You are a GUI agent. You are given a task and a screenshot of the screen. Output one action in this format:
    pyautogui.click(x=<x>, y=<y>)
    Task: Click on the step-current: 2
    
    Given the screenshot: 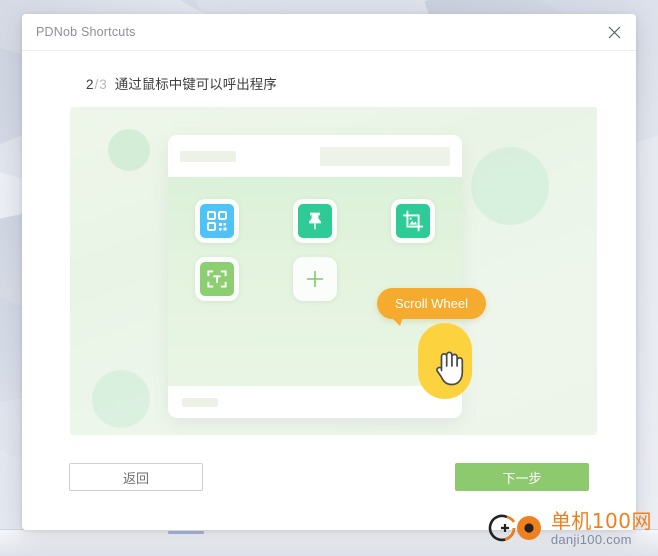 What is the action you would take?
    pyautogui.click(x=90, y=84)
    